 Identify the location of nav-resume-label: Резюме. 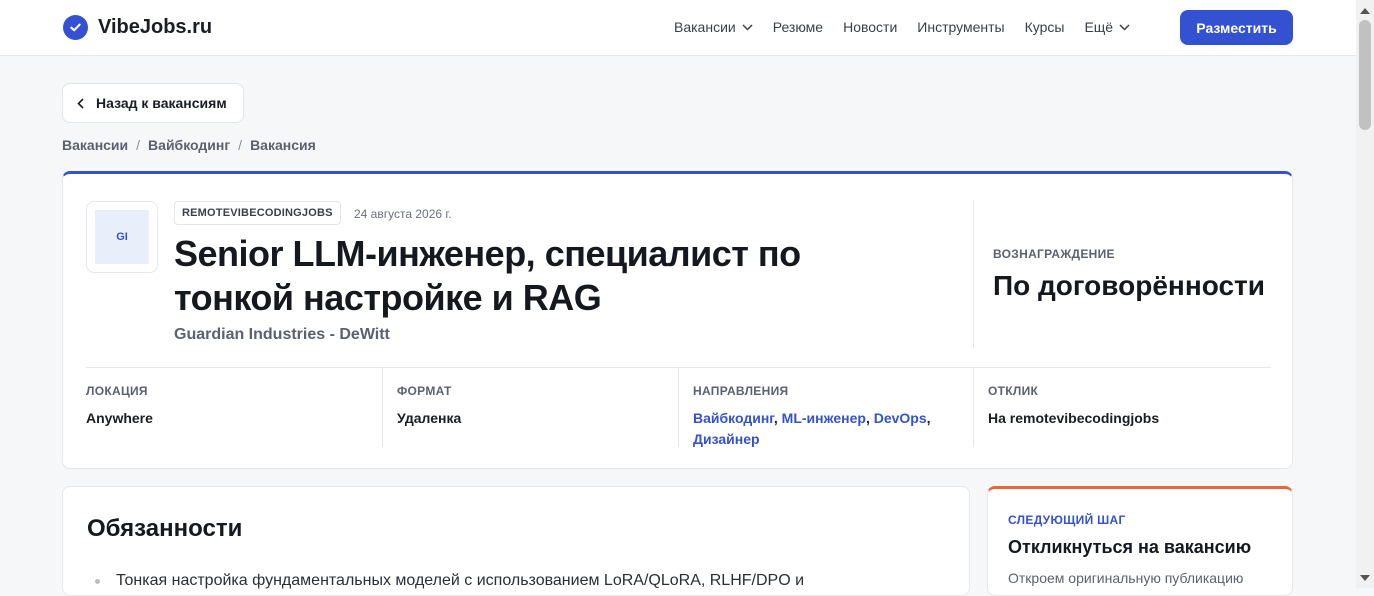
(798, 27).